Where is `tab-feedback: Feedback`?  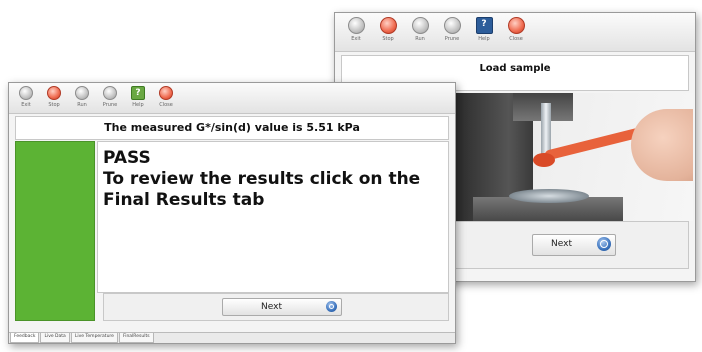 tab-feedback: Feedback is located at coordinates (25, 338).